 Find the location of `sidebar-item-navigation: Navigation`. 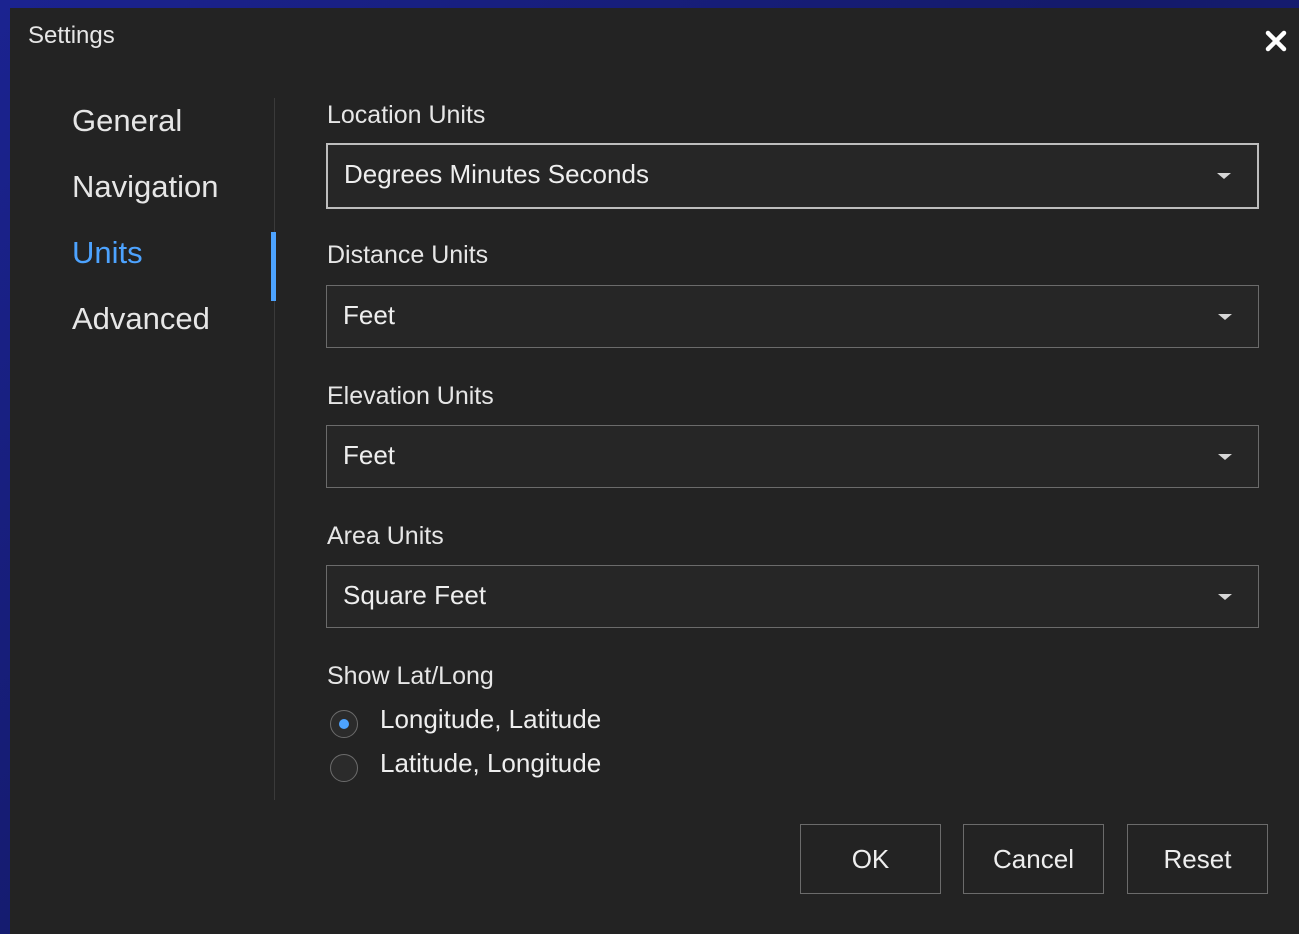

sidebar-item-navigation: Navigation is located at coordinates (145, 187).